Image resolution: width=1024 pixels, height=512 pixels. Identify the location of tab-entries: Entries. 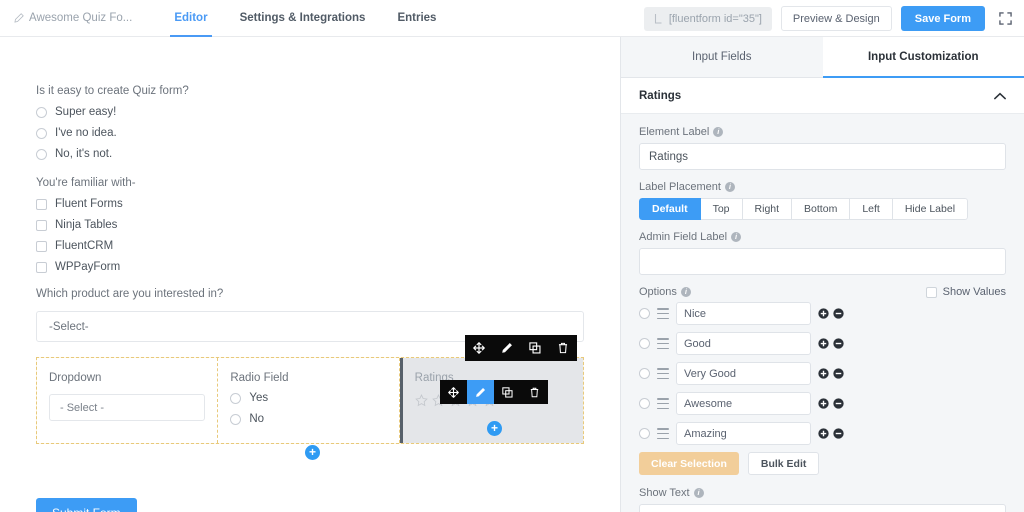
(416, 18).